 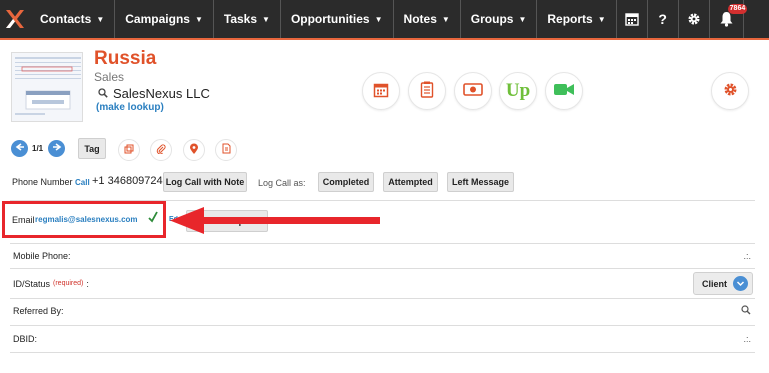 I want to click on opportunity-money-button, so click(x=473, y=91).